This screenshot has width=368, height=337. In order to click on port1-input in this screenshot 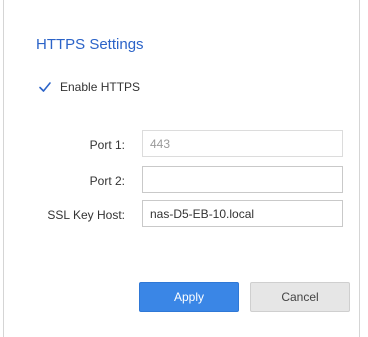, I will do `click(242, 143)`.